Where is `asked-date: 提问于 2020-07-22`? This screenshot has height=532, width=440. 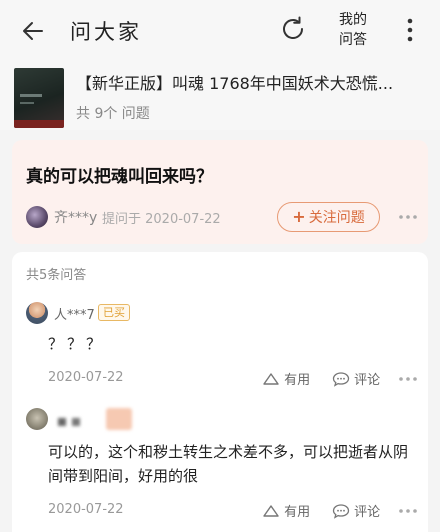 asked-date: 提问于 2020-07-22 is located at coordinates (161, 219).